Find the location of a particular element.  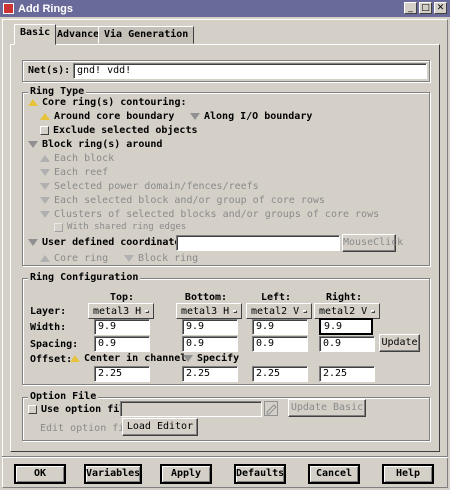

exclude-selected-option: Exclude selected objects is located at coordinates (119, 130).